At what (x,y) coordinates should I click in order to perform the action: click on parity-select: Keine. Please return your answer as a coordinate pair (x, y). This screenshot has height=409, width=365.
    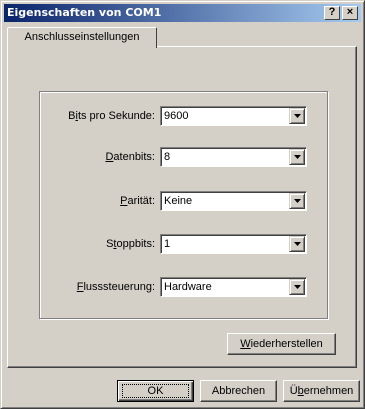
    Looking at the image, I should click on (233, 201).